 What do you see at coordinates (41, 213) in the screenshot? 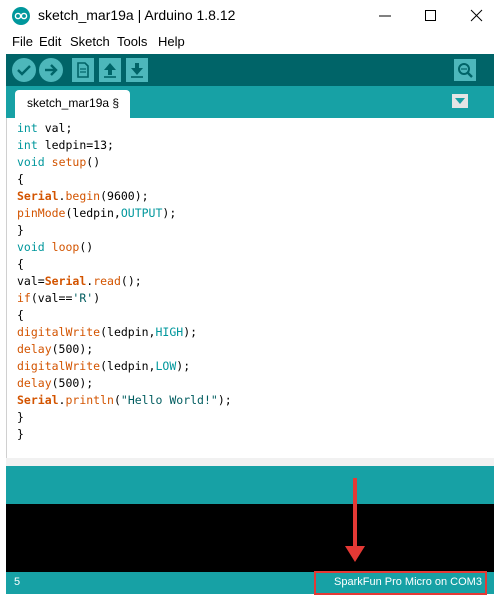
I see `function-name: pinMode` at bounding box center [41, 213].